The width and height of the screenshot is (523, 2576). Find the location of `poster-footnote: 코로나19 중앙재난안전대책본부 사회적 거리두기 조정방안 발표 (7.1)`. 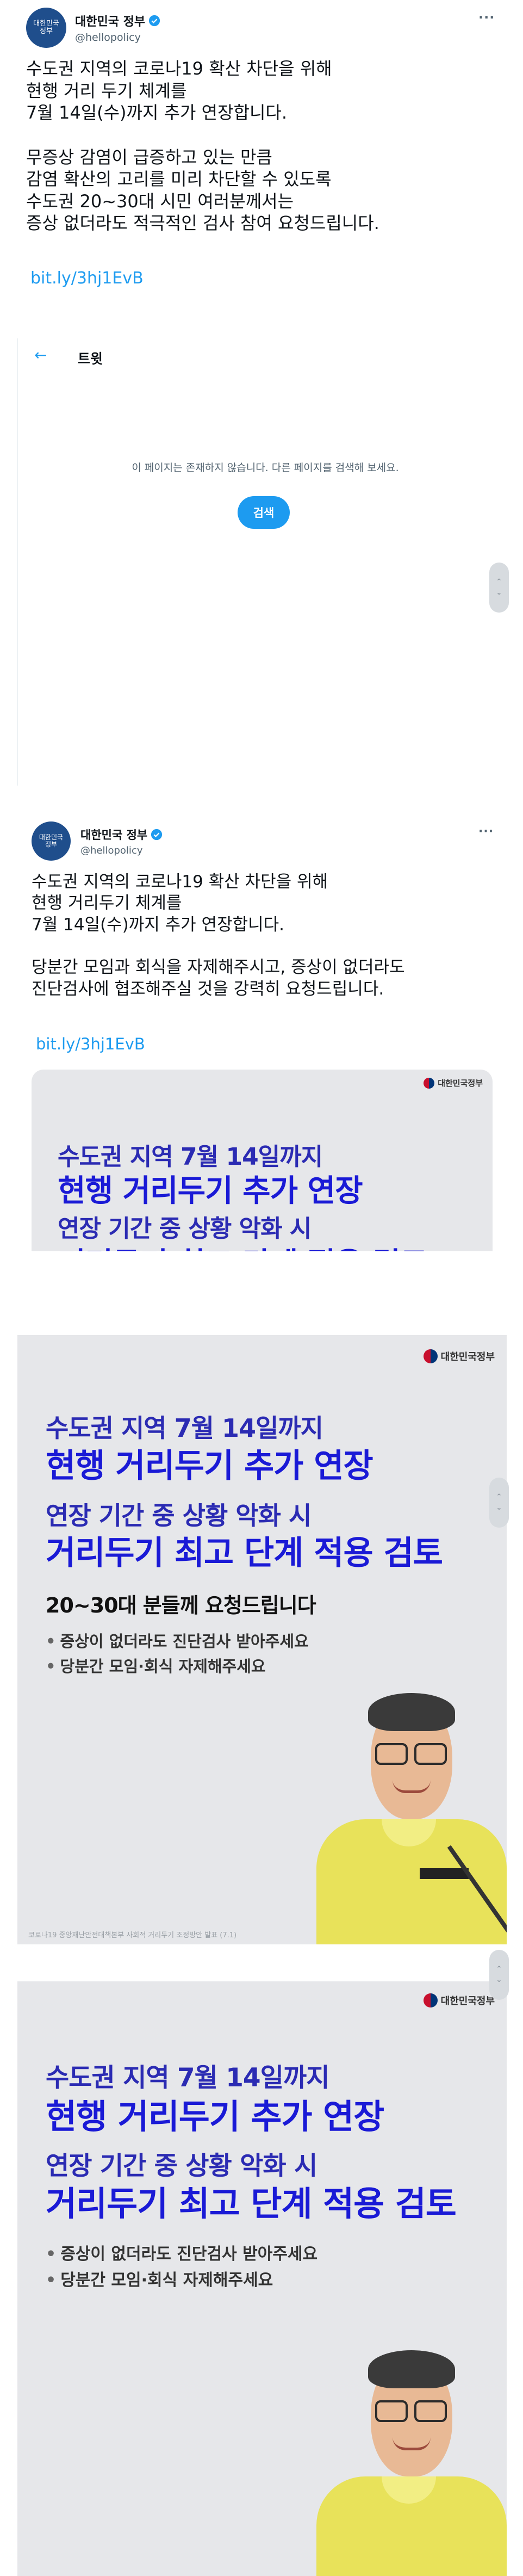

poster-footnote: 코로나19 중앙재난안전대책본부 사회적 거리두기 조정방안 발표 (7.1) is located at coordinates (132, 1935).